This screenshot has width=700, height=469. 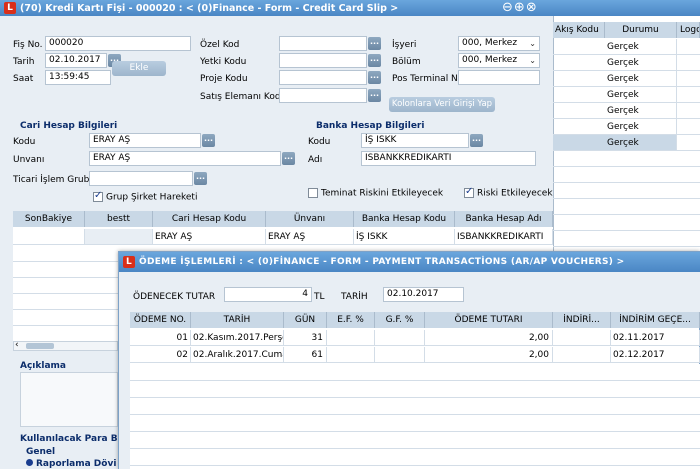 I want to click on grid-cell-banka-adi: ISBANKKREDIKARTI, so click(x=504, y=237).